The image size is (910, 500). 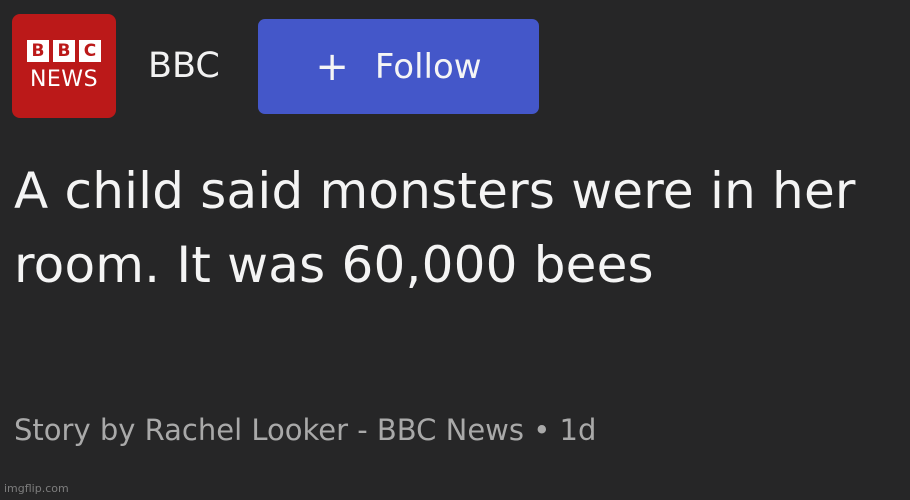 I want to click on logo-news-label: NEWS, so click(x=64, y=79).